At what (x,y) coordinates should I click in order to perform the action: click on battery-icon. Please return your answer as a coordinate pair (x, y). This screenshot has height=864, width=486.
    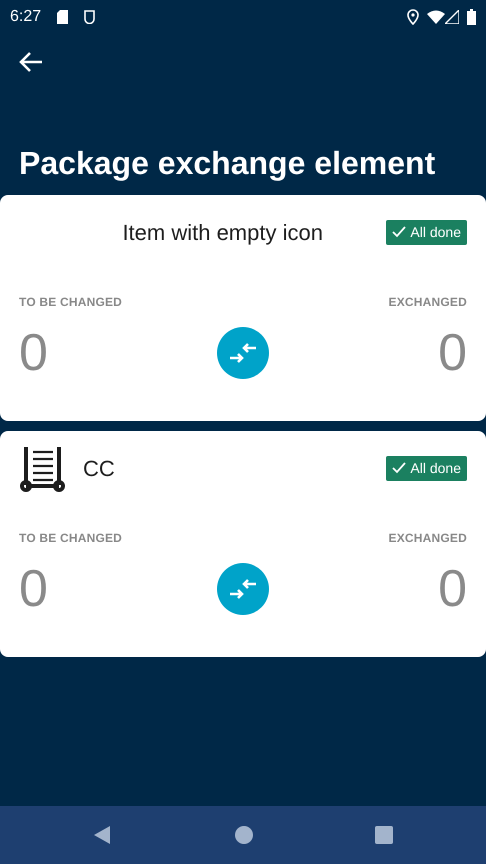
    Looking at the image, I should click on (471, 17).